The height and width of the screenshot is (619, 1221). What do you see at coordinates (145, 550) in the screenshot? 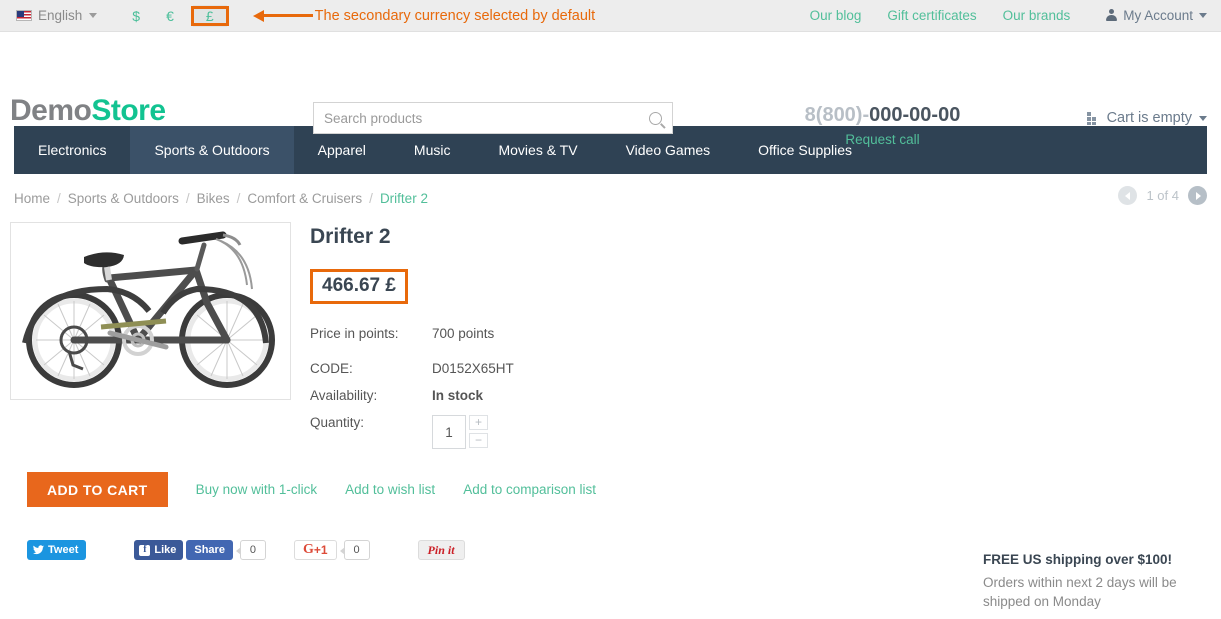
I see `facebook-f-icon: f` at bounding box center [145, 550].